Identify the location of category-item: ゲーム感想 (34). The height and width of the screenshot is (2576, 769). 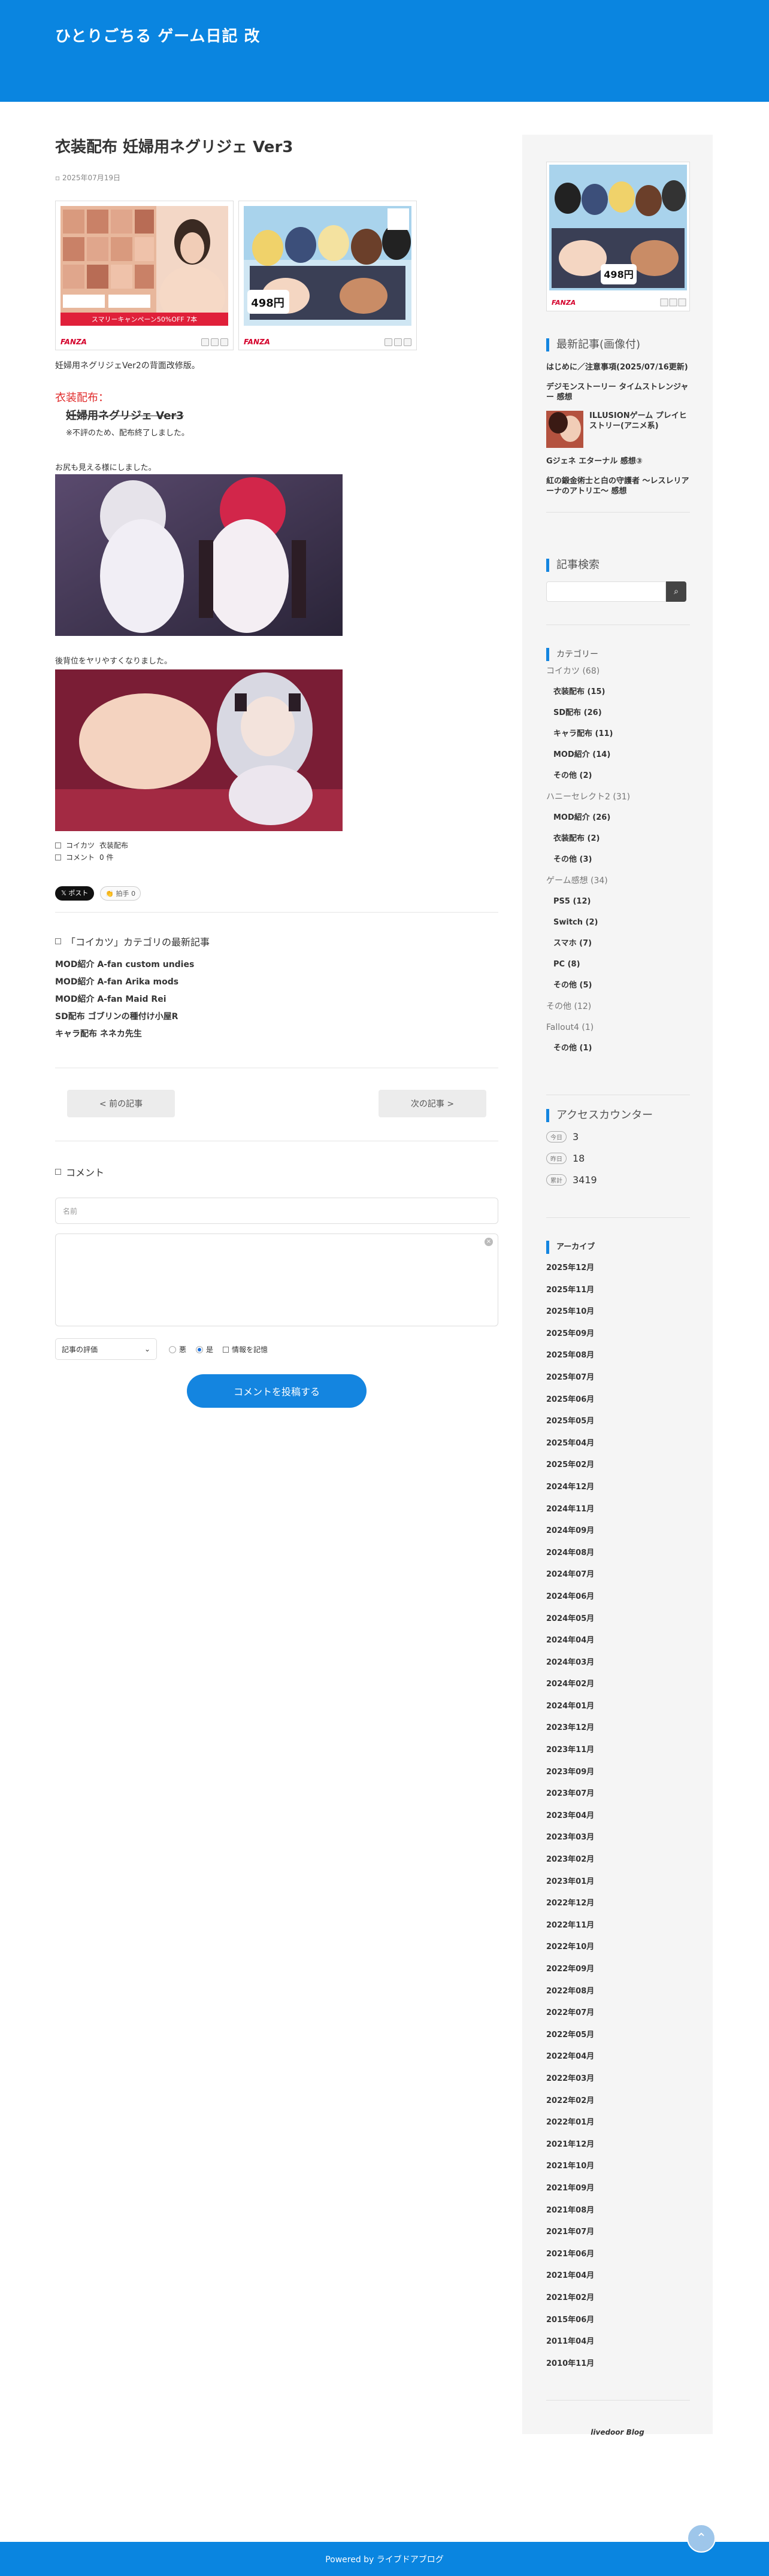
(618, 884).